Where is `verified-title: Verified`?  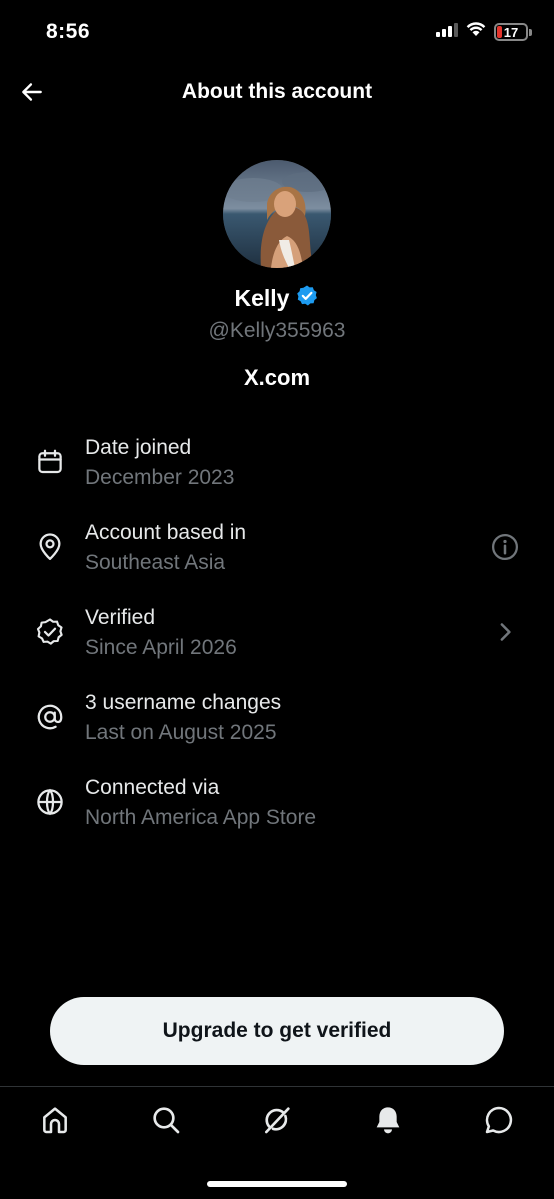
verified-title: Verified is located at coordinates (120, 617).